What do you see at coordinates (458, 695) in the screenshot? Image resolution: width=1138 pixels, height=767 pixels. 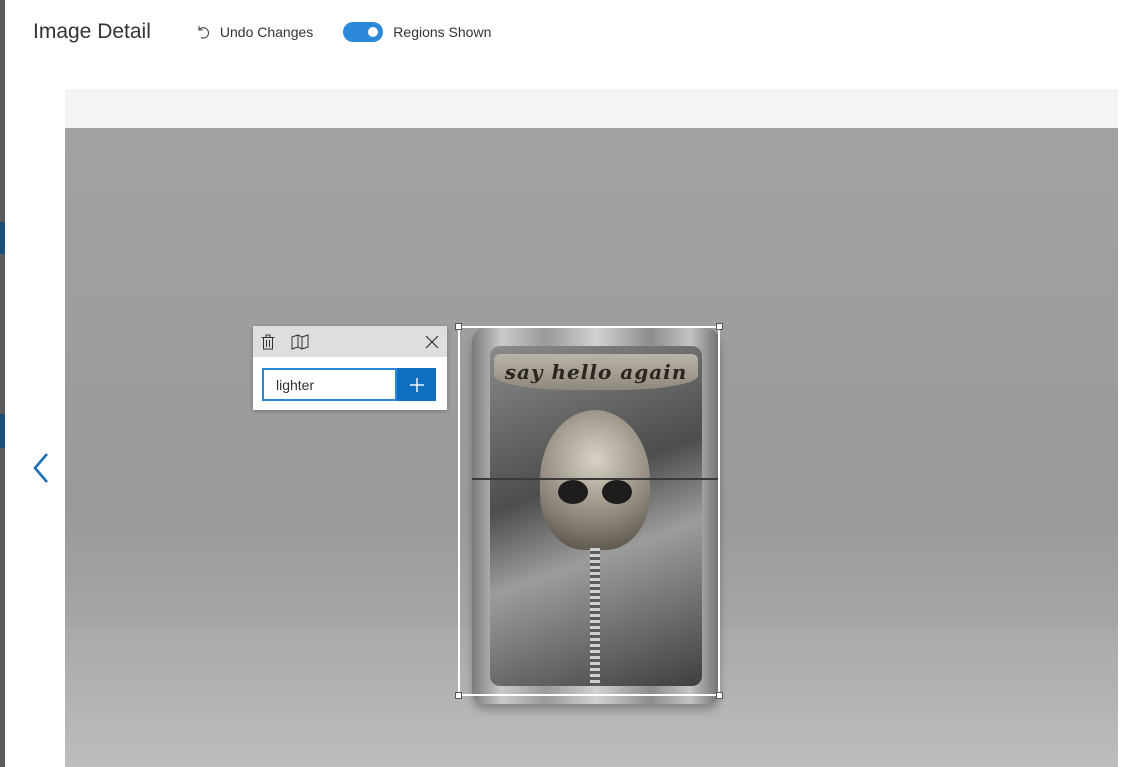 I see `resize-handle-bottom-left` at bounding box center [458, 695].